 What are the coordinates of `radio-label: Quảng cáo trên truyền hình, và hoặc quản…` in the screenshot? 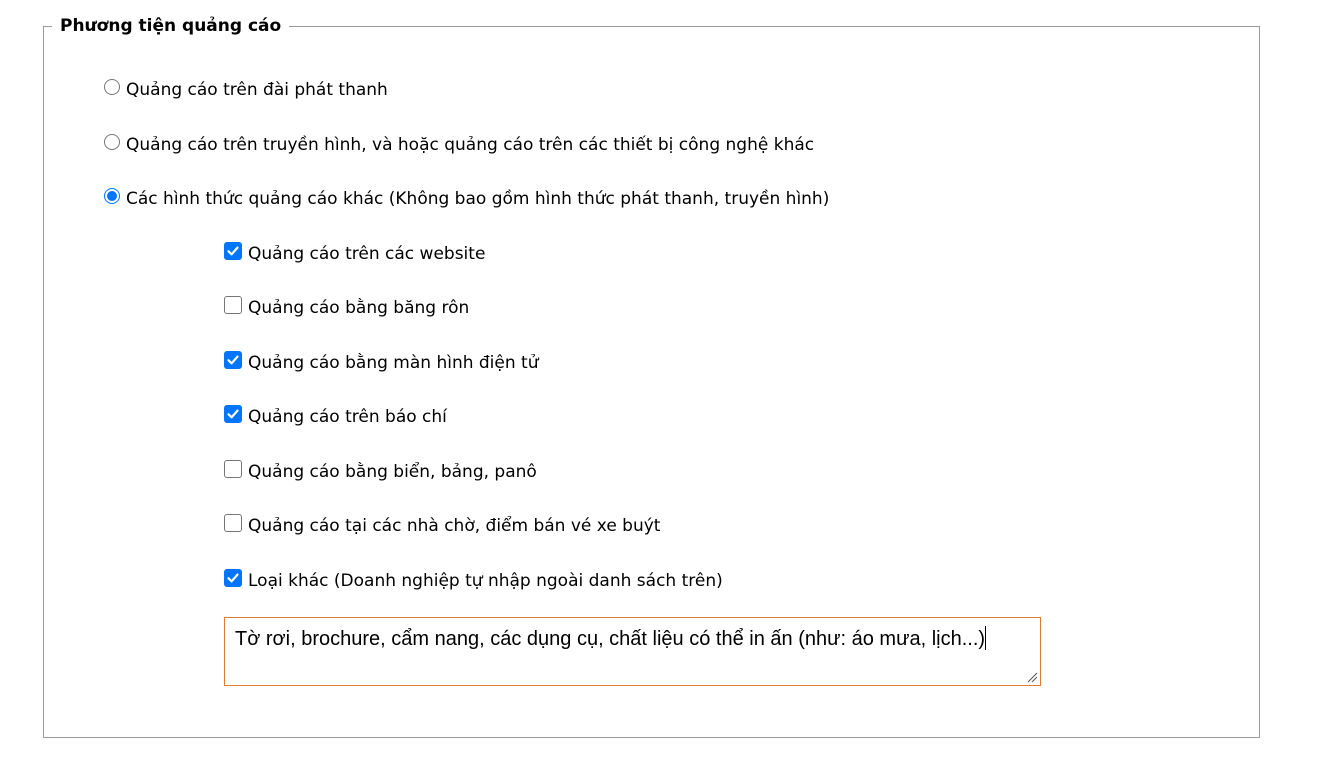 It's located at (470, 145).